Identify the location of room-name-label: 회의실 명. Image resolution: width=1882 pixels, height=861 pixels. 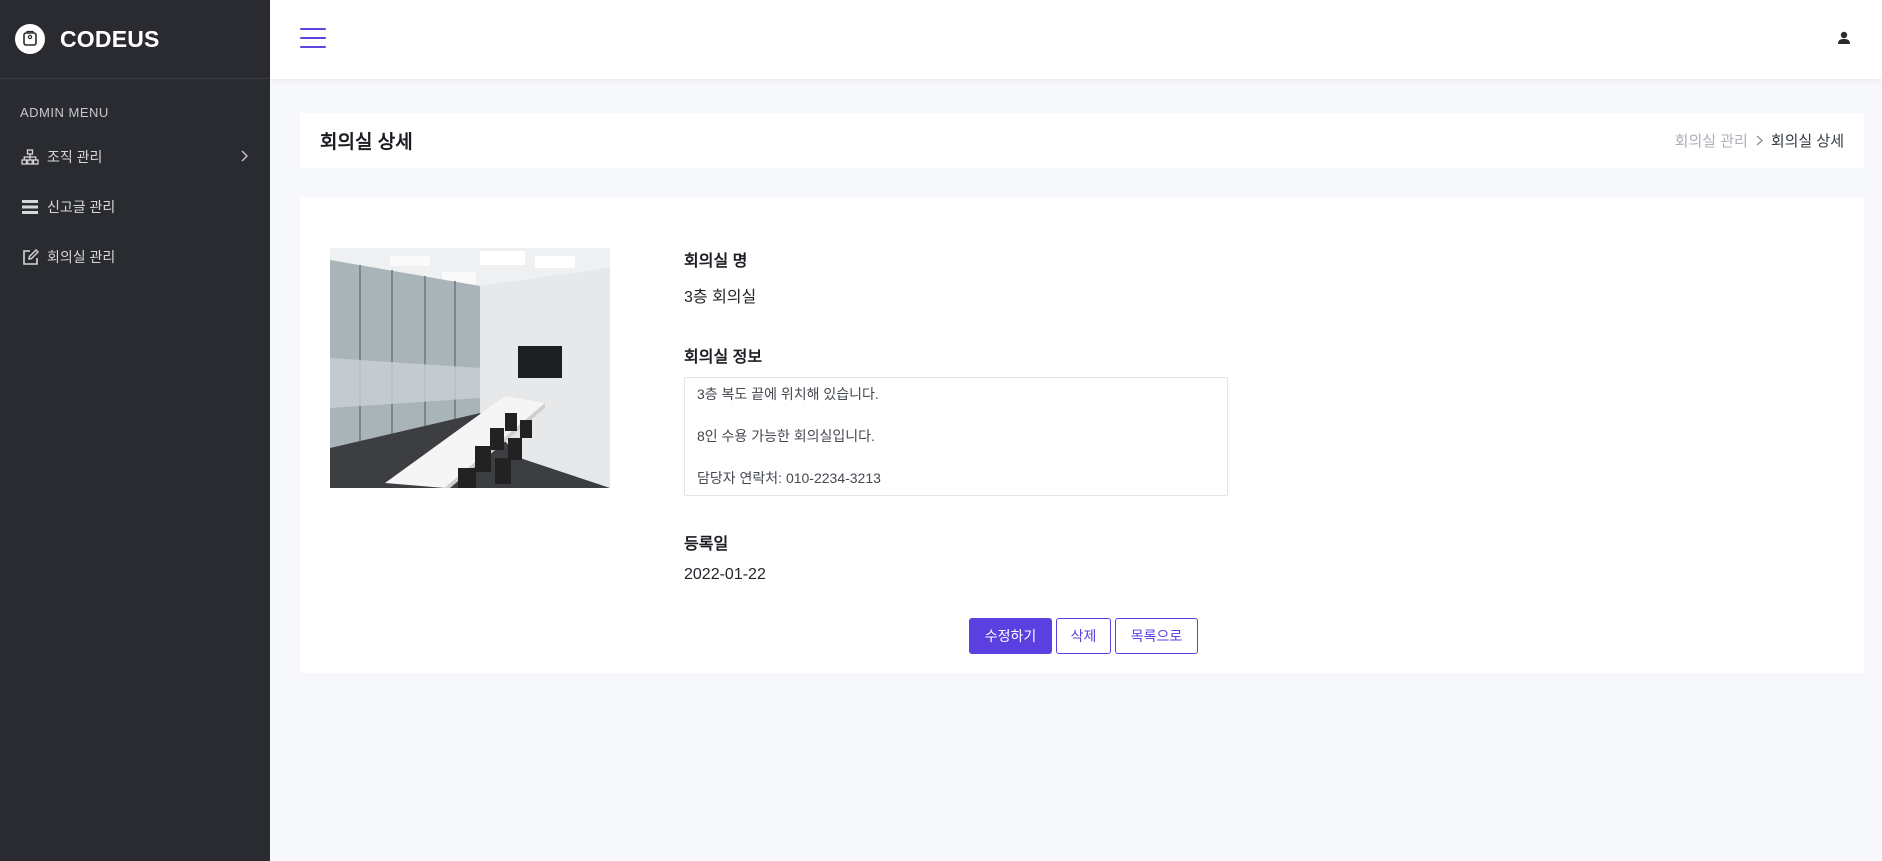
(716, 261).